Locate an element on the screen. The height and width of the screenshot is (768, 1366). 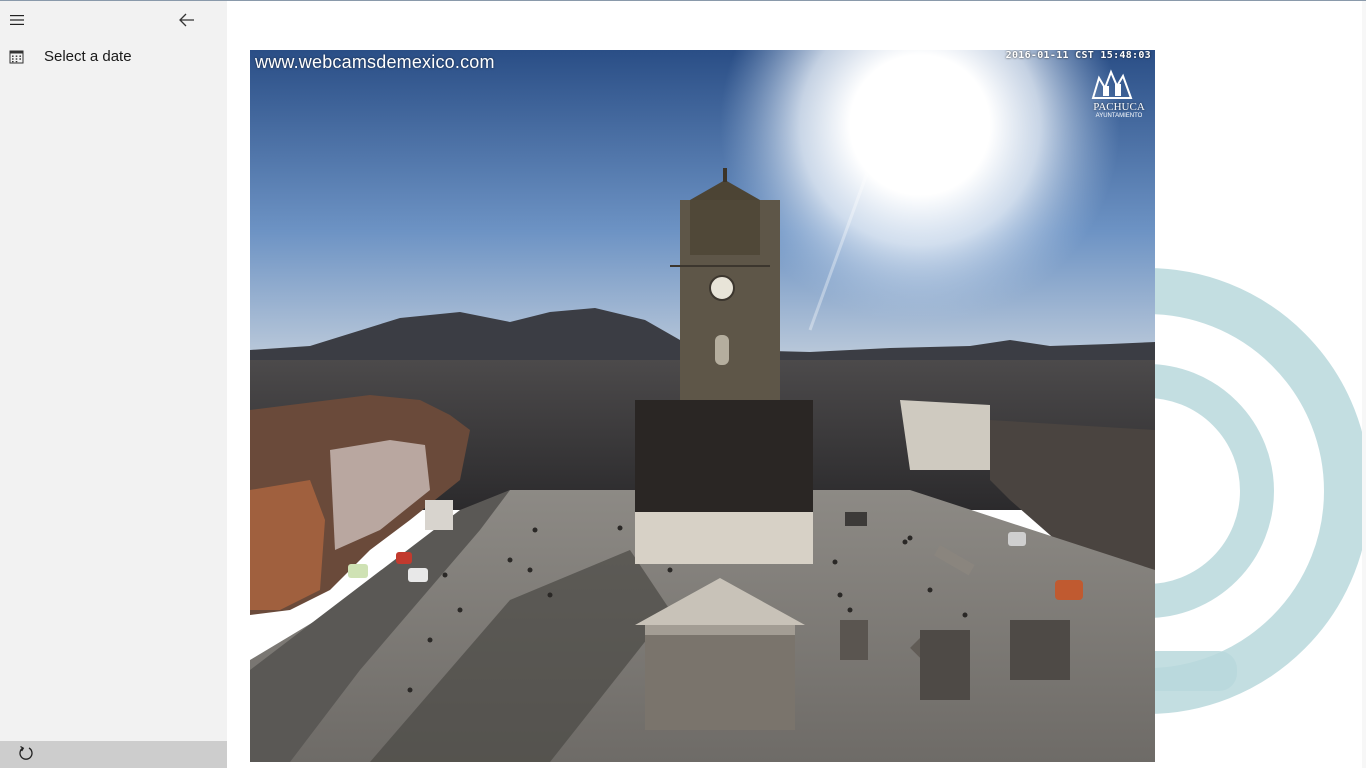
webcam-url-watermark: www.webcamsdemexico.com is located at coordinates (375, 62).